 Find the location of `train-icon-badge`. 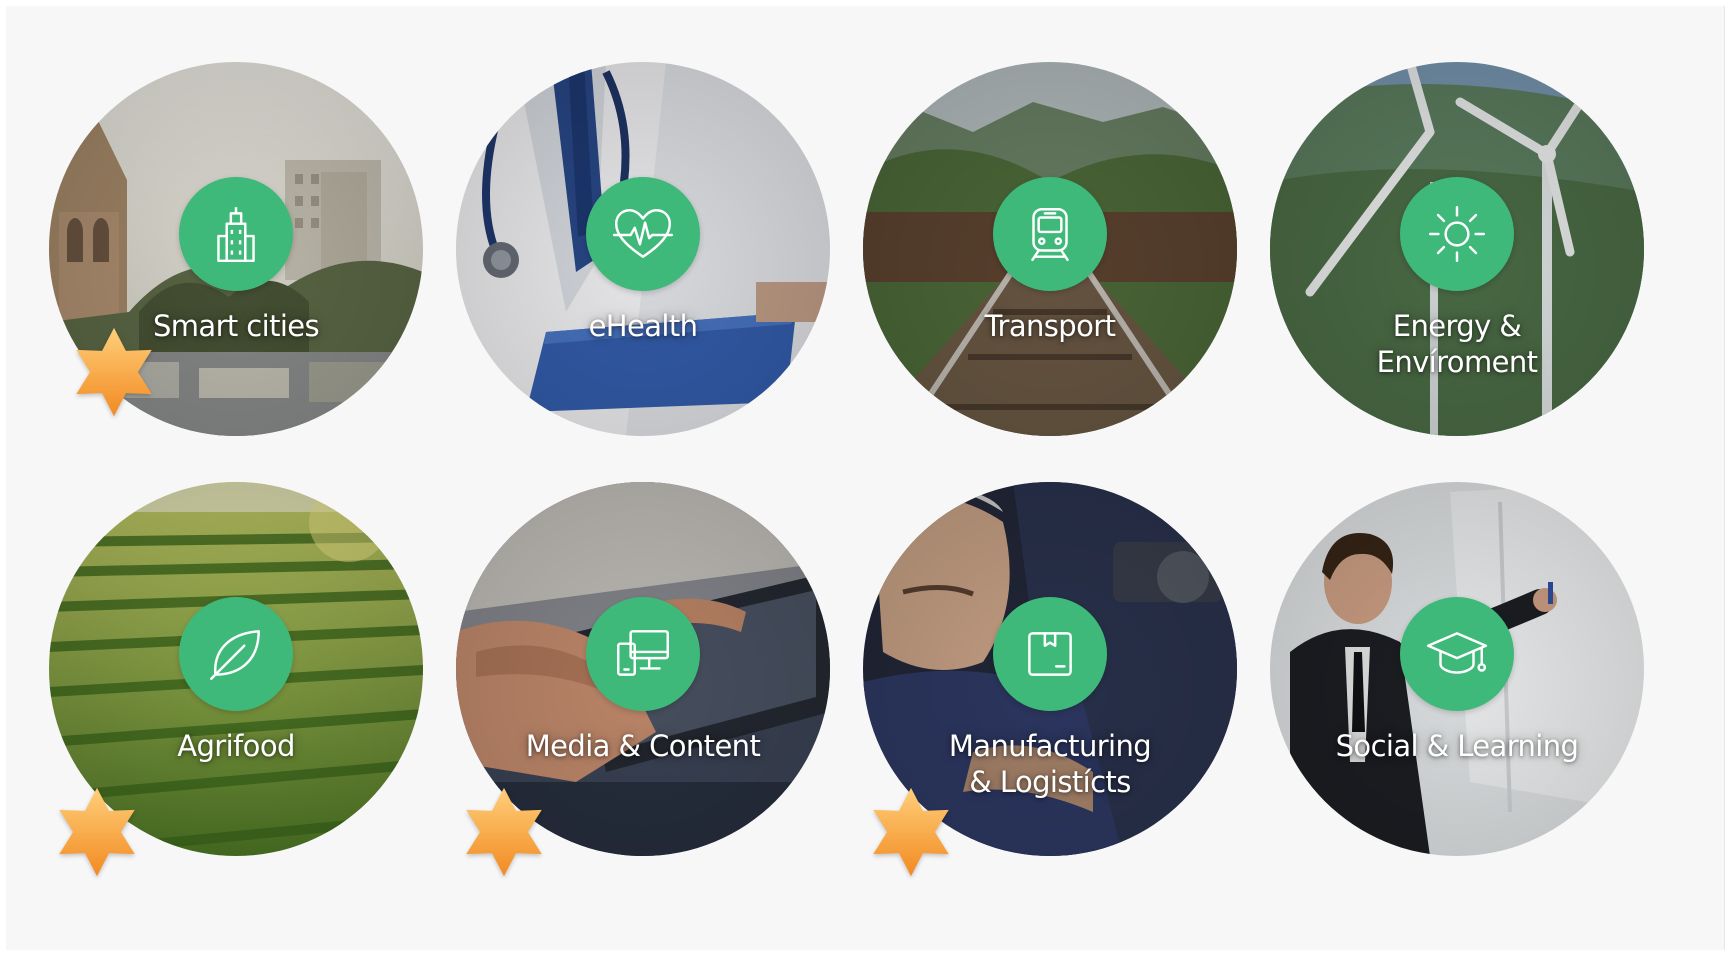

train-icon-badge is located at coordinates (1050, 234).